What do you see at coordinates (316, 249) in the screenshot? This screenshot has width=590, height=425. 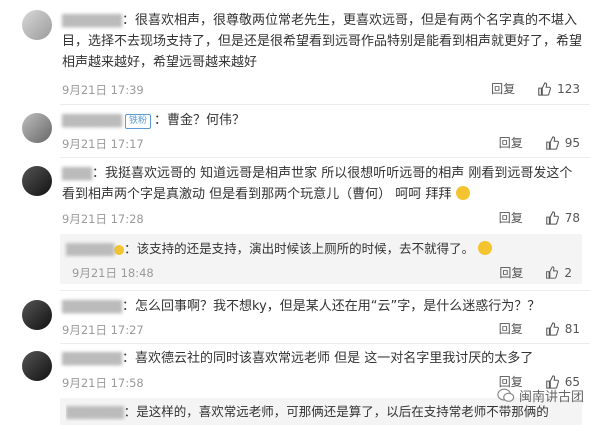 I see `reply-text: ▇▇▇▇▇ ：该支持的还是支持，演出时候该上厕所的时候，去不就得了。` at bounding box center [316, 249].